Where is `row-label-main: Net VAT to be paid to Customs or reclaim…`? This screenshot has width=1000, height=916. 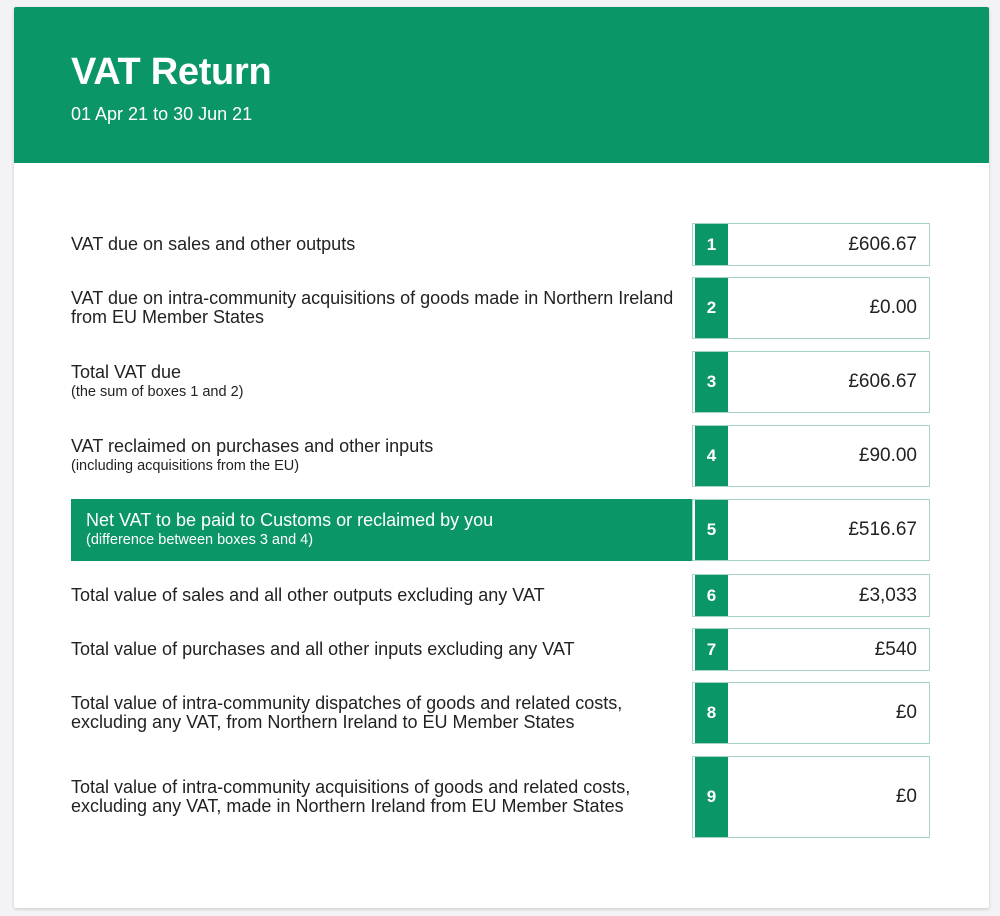 row-label-main: Net VAT to be paid to Customs or reclaim… is located at coordinates (290, 519).